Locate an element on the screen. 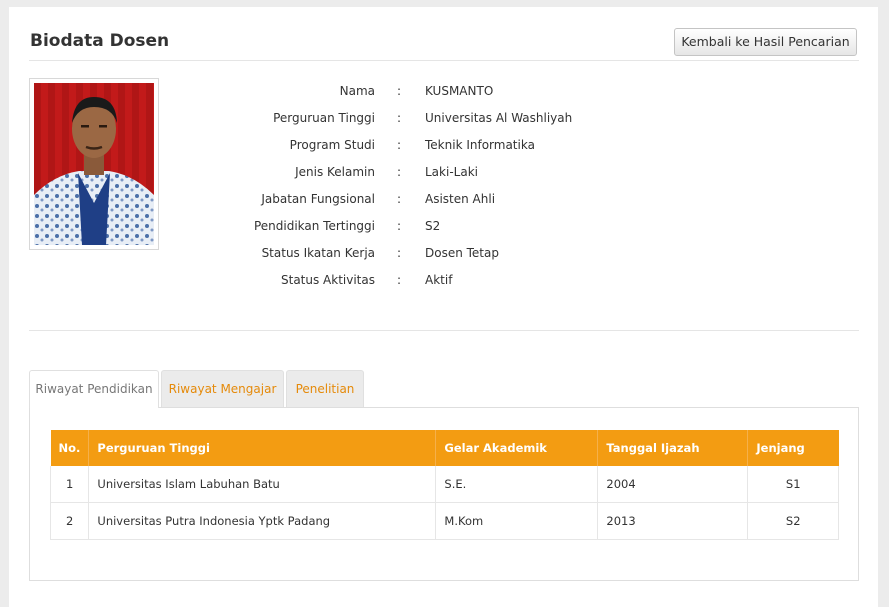 The width and height of the screenshot is (889, 607). bio-label: Jenis Kelamin is located at coordinates (335, 172).